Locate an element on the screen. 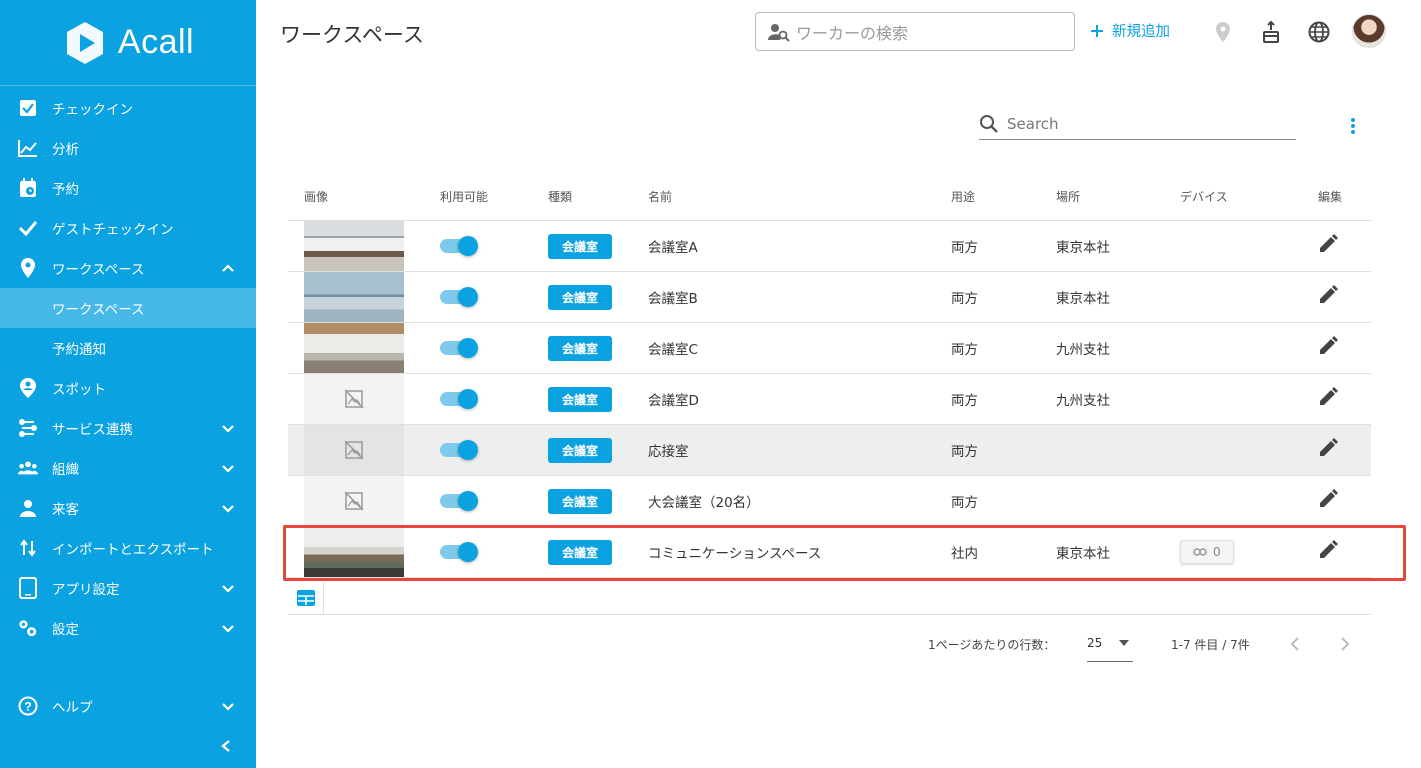  sidebar-item-import-export: インポートとエクスポート is located at coordinates (128, 548).